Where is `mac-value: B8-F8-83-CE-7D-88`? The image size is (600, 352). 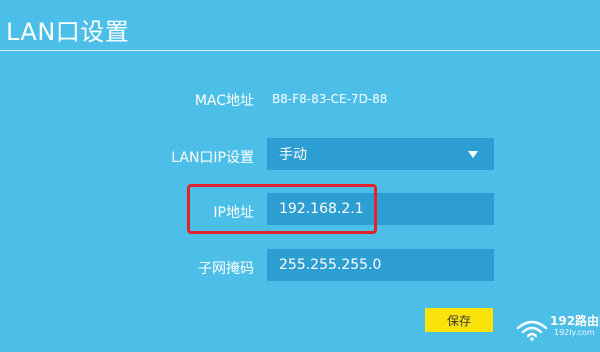 mac-value: B8-F8-83-CE-7D-88 is located at coordinates (330, 99).